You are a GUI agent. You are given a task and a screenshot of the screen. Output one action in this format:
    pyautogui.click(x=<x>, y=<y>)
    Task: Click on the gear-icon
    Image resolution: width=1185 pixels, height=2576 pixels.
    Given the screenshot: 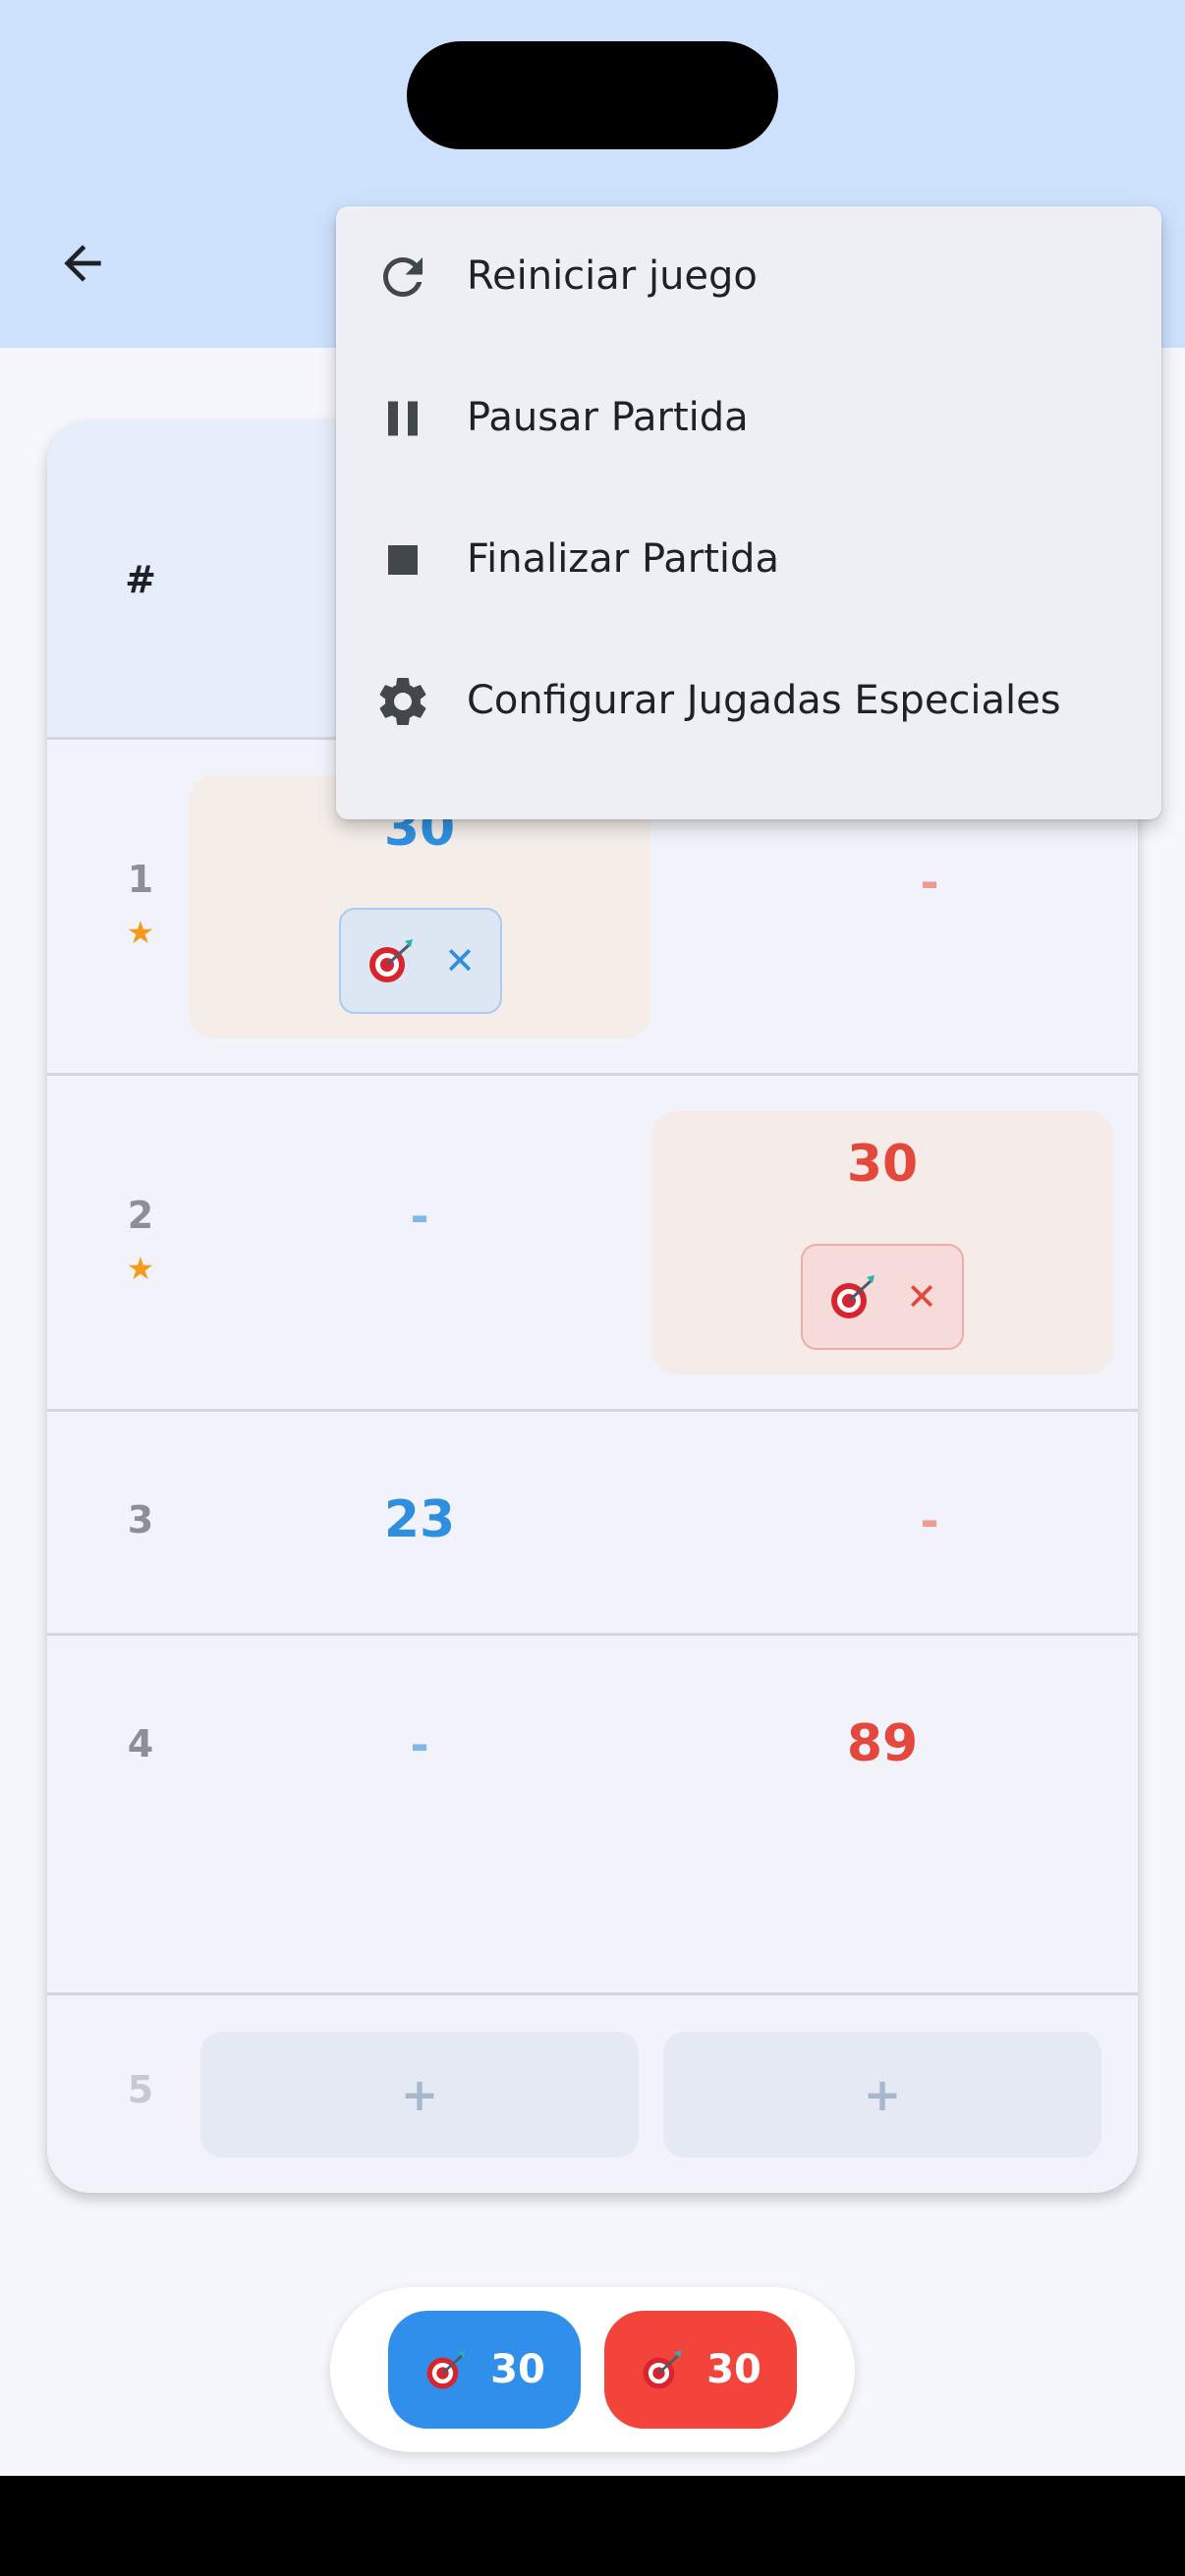 What is the action you would take?
    pyautogui.click(x=403, y=701)
    